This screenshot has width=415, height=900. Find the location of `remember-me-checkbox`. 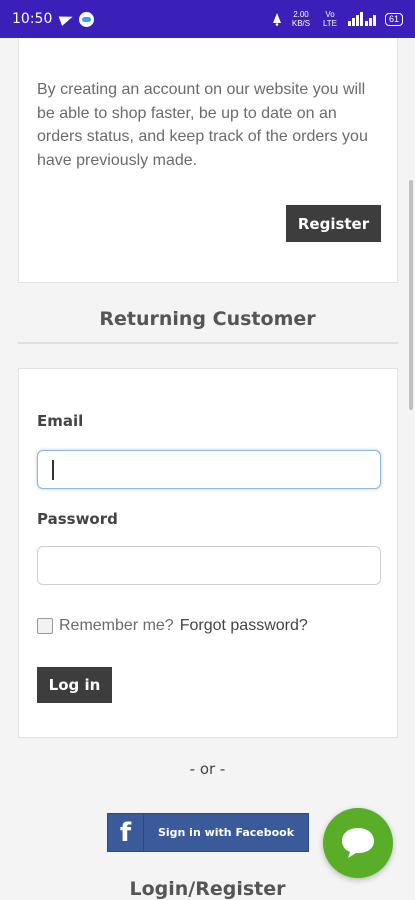

remember-me-checkbox is located at coordinates (45, 626).